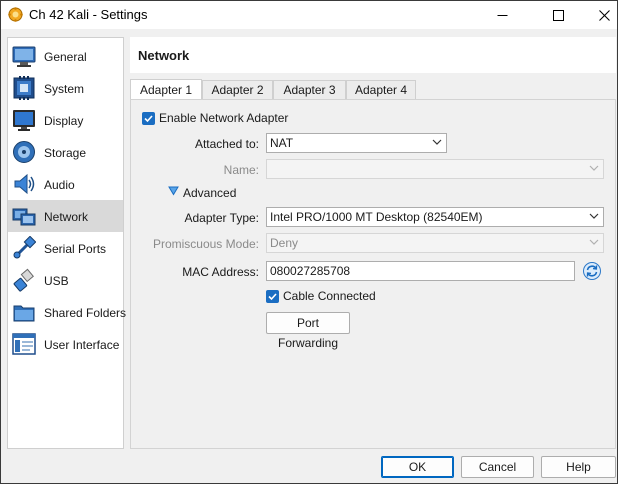  What do you see at coordinates (24, 344) in the screenshot?
I see `user-interface-icon` at bounding box center [24, 344].